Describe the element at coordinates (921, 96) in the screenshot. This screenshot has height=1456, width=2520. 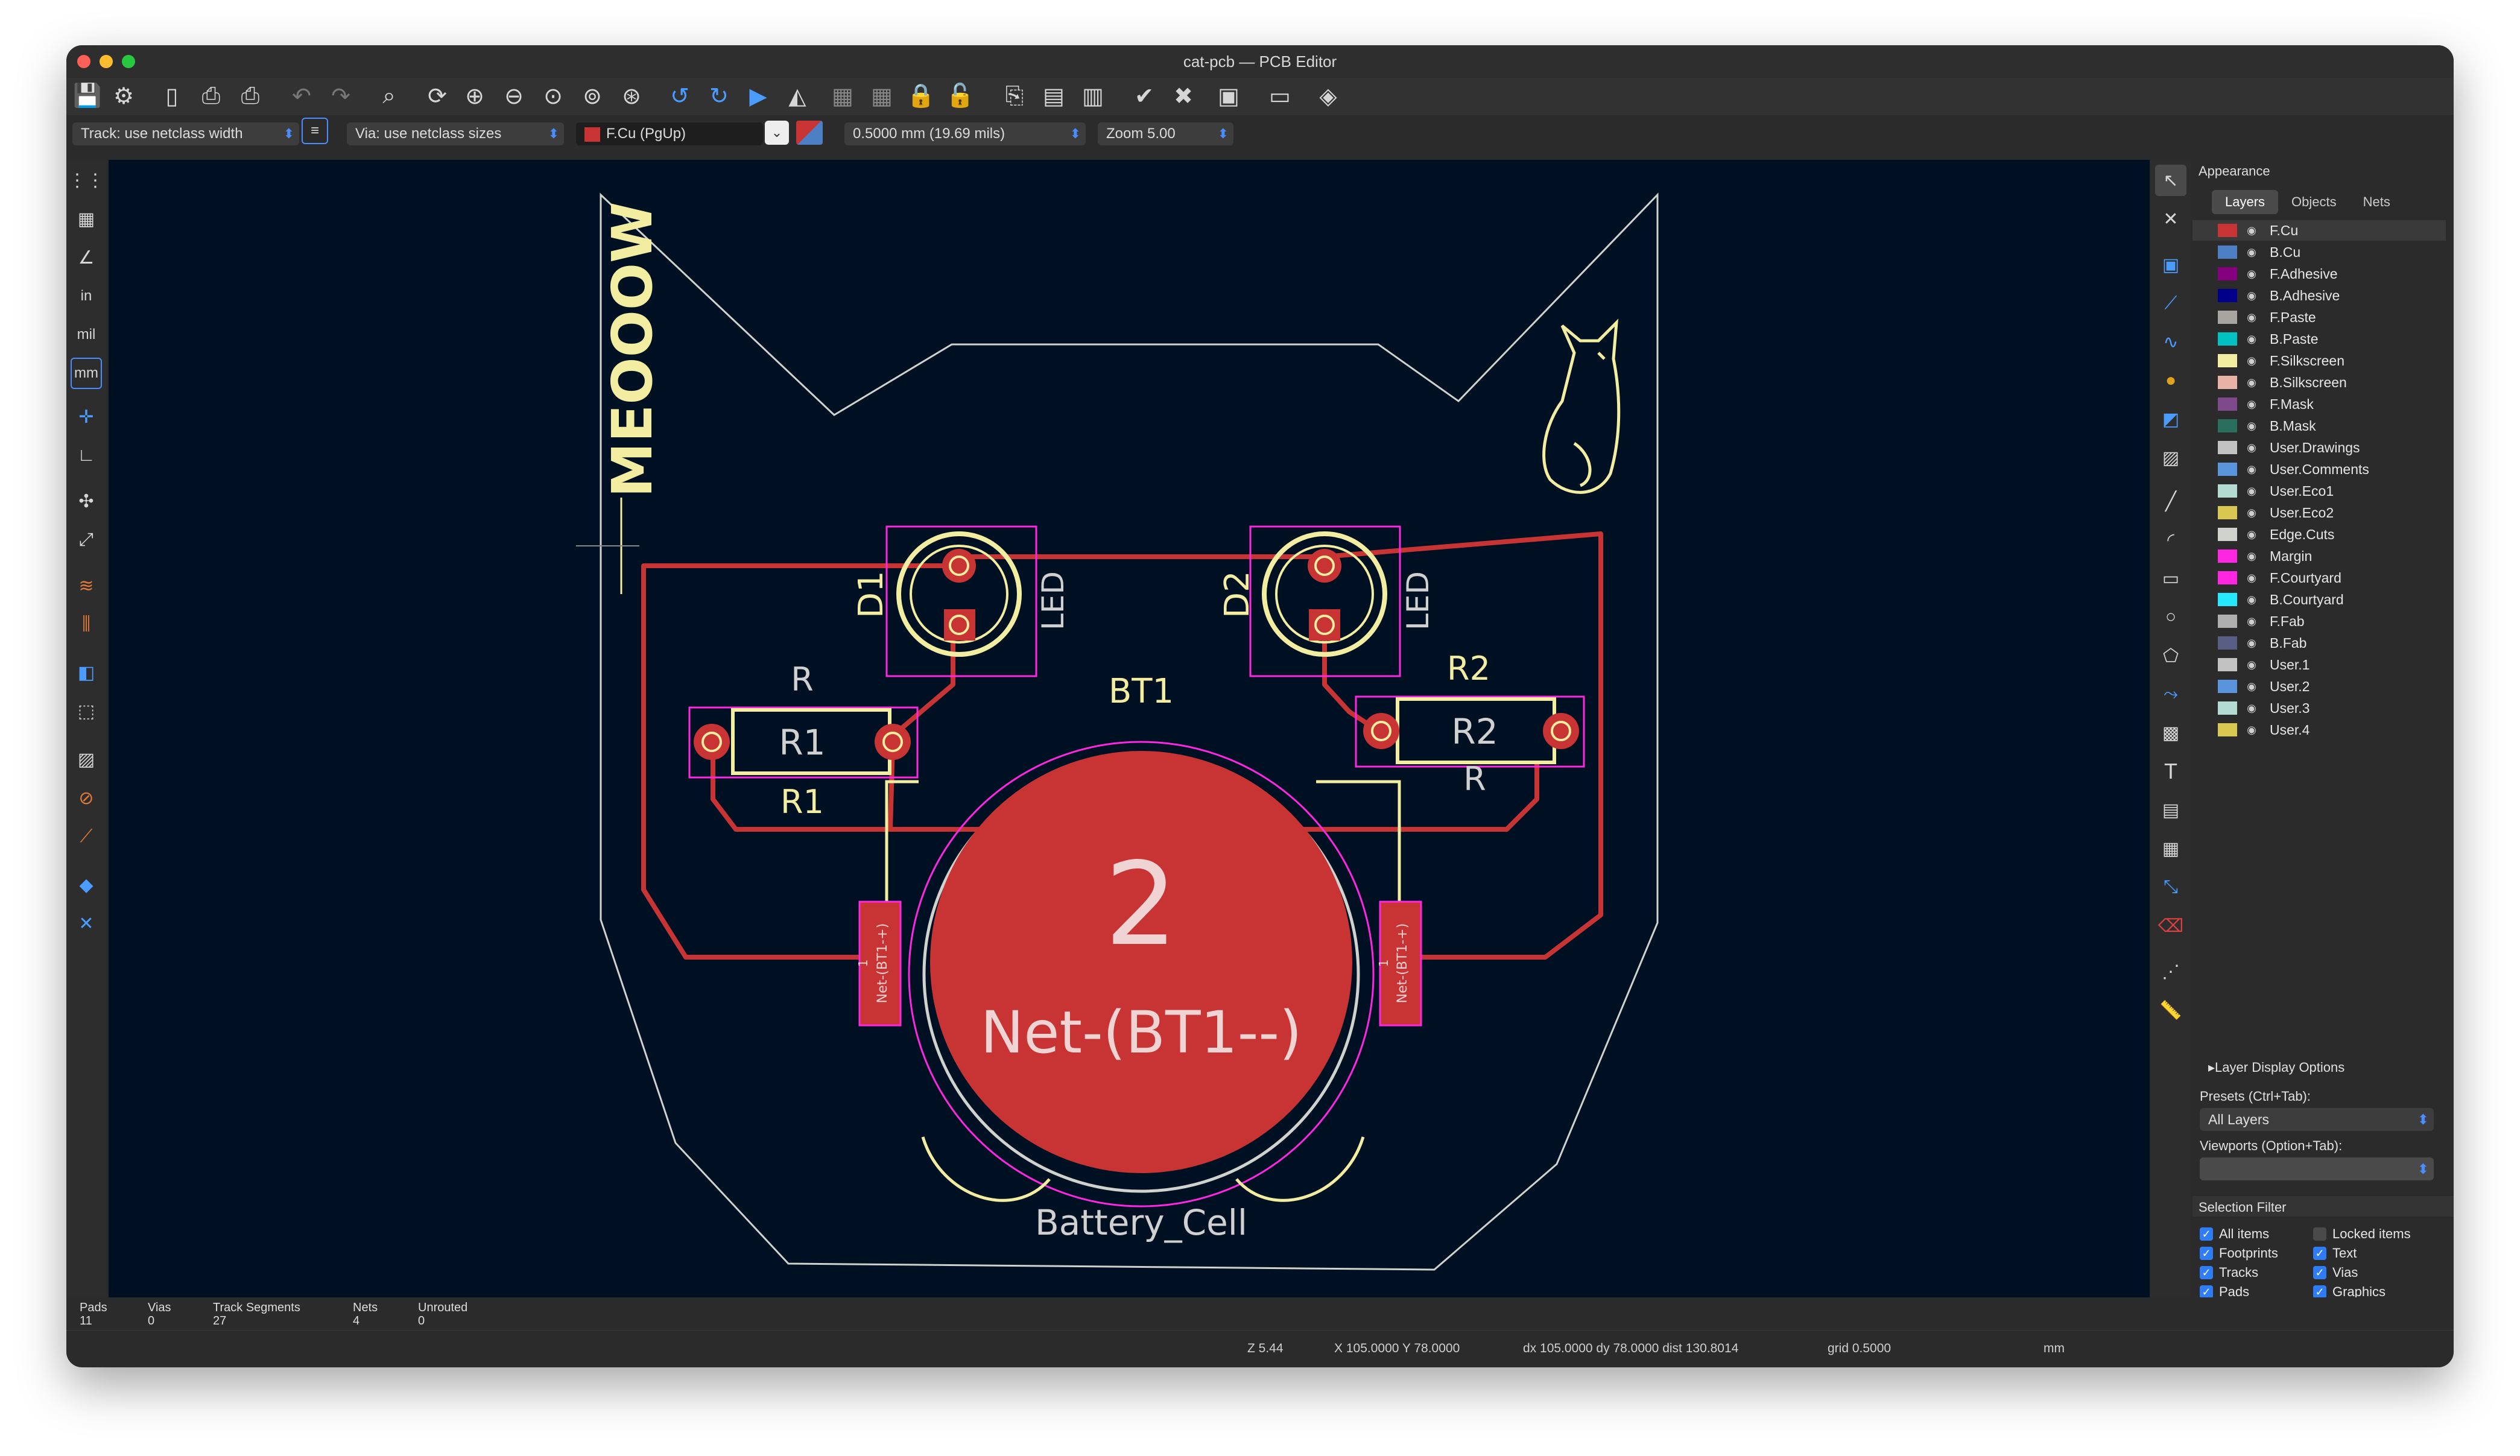
I see `lock-icon: 🔒` at that location.